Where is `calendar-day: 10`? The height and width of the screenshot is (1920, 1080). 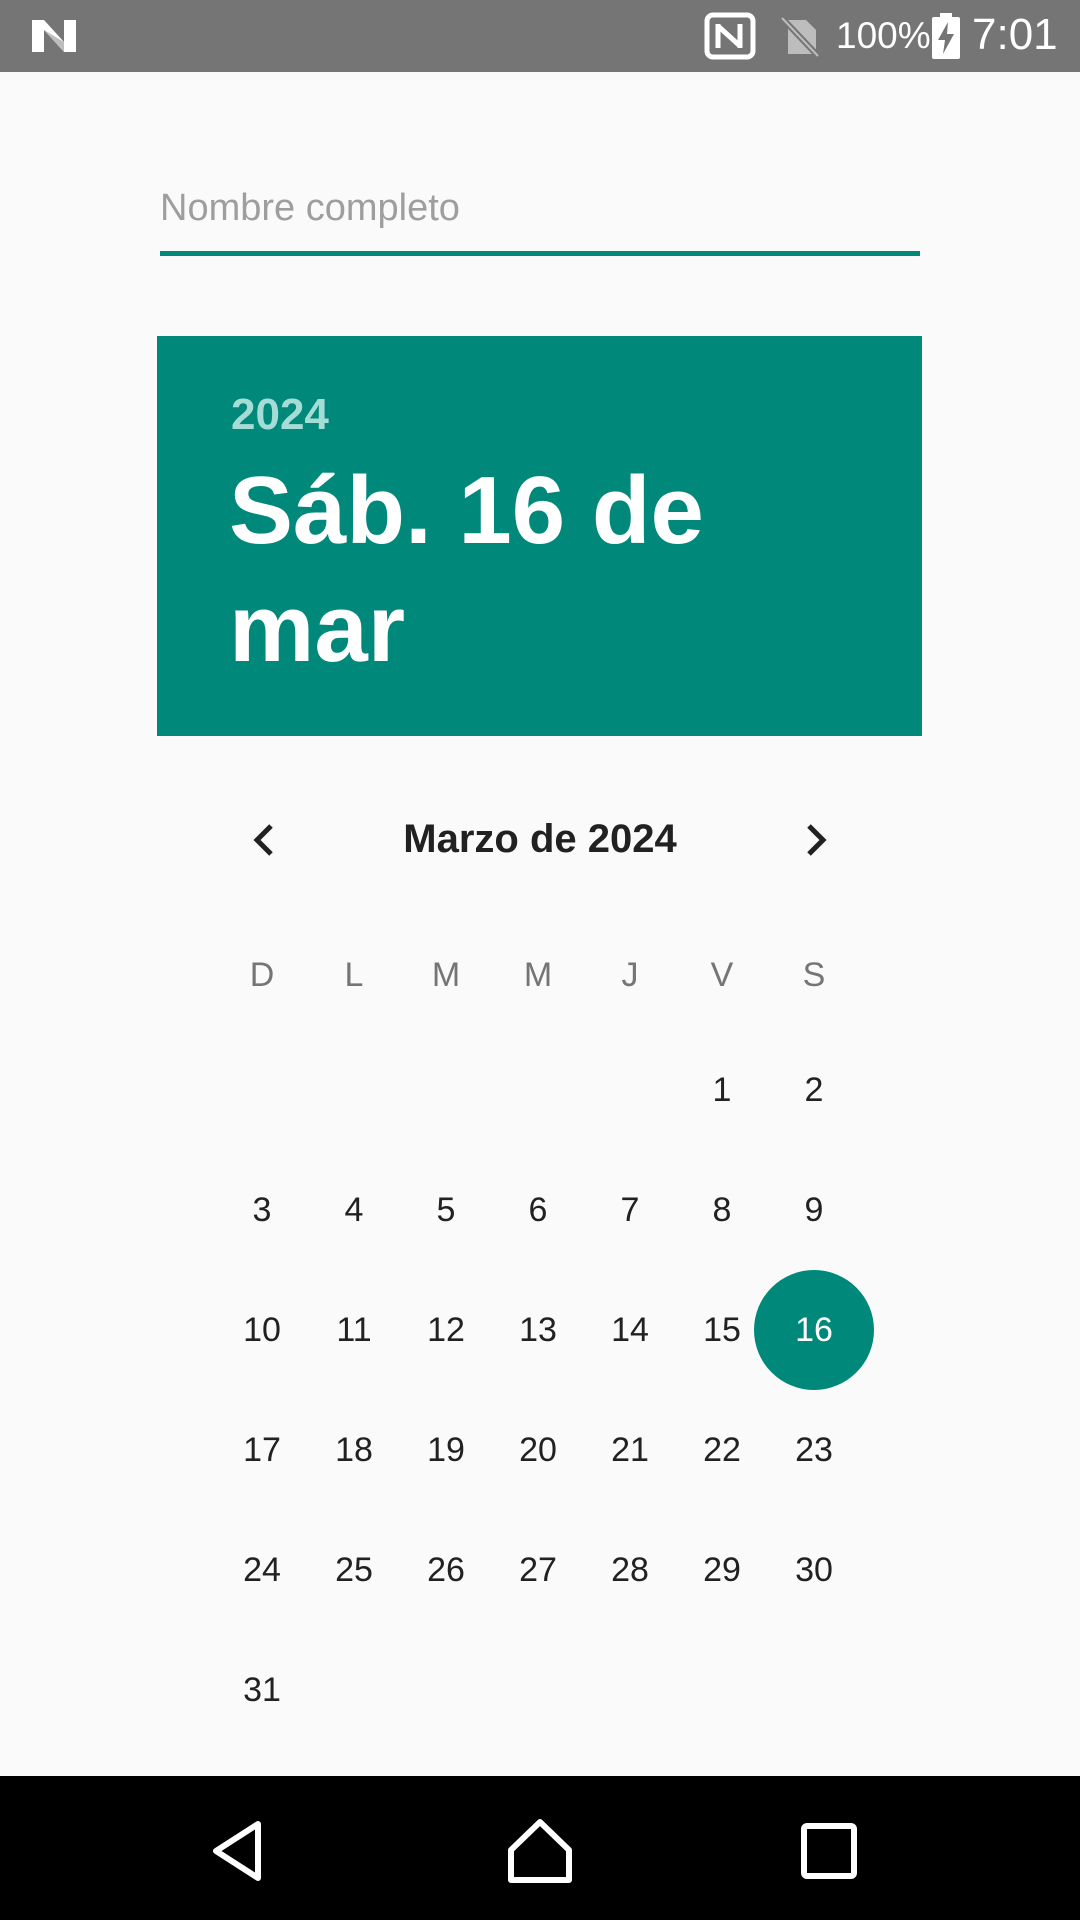 calendar-day: 10 is located at coordinates (262, 1330).